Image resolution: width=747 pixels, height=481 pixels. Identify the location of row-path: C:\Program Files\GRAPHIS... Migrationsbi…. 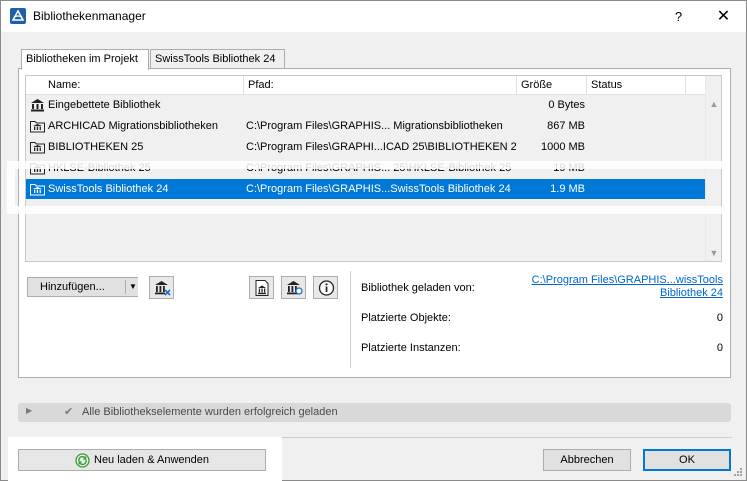
(374, 126).